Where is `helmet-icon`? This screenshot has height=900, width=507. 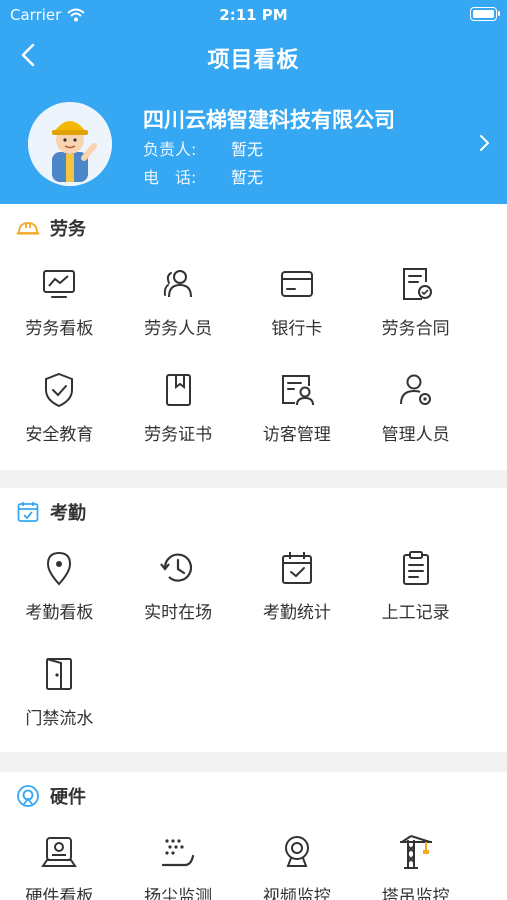 helmet-icon is located at coordinates (28, 228).